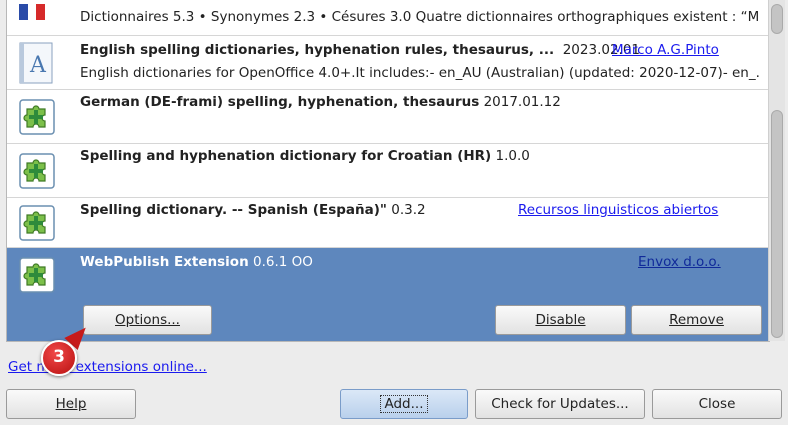  I want to click on publisher-link: Marco A.G.Pinto, so click(665, 50).